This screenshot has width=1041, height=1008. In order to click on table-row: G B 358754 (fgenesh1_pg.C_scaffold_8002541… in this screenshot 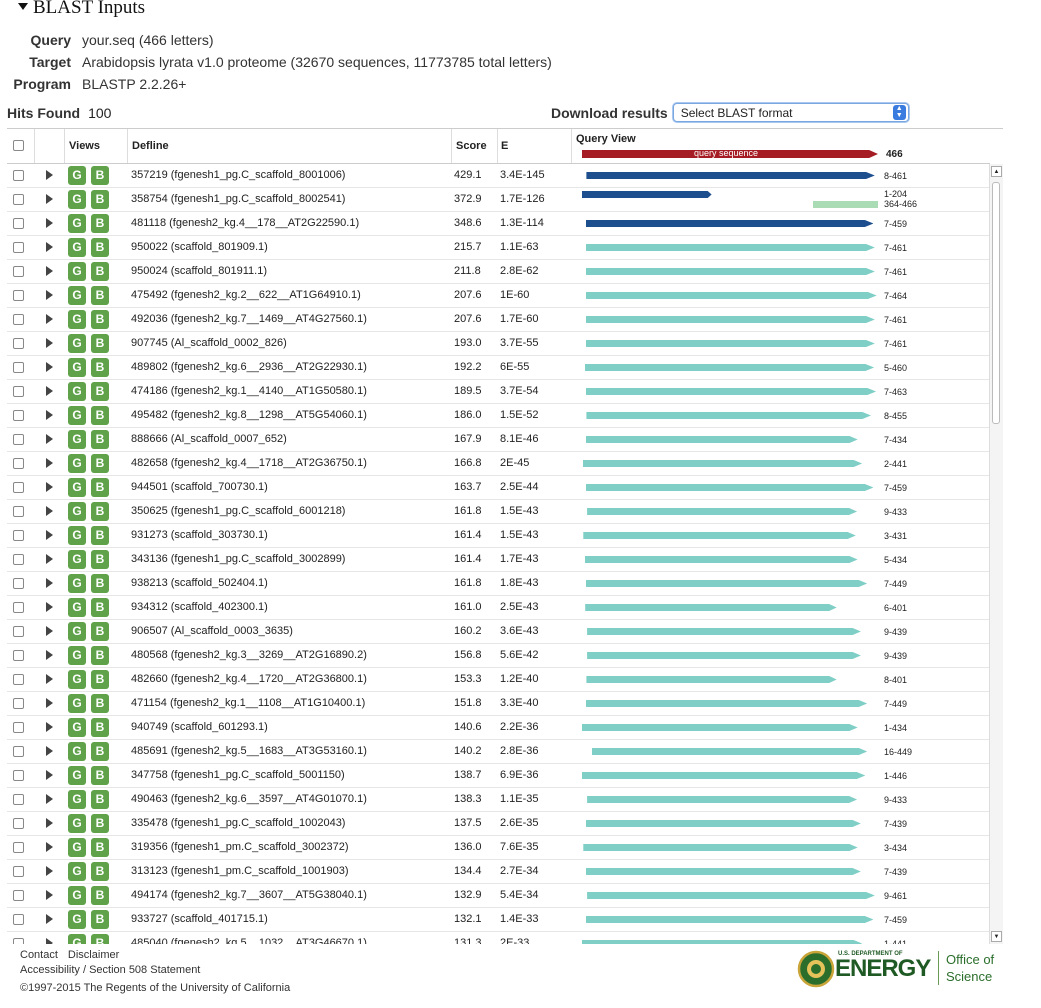, I will do `click(498, 200)`.